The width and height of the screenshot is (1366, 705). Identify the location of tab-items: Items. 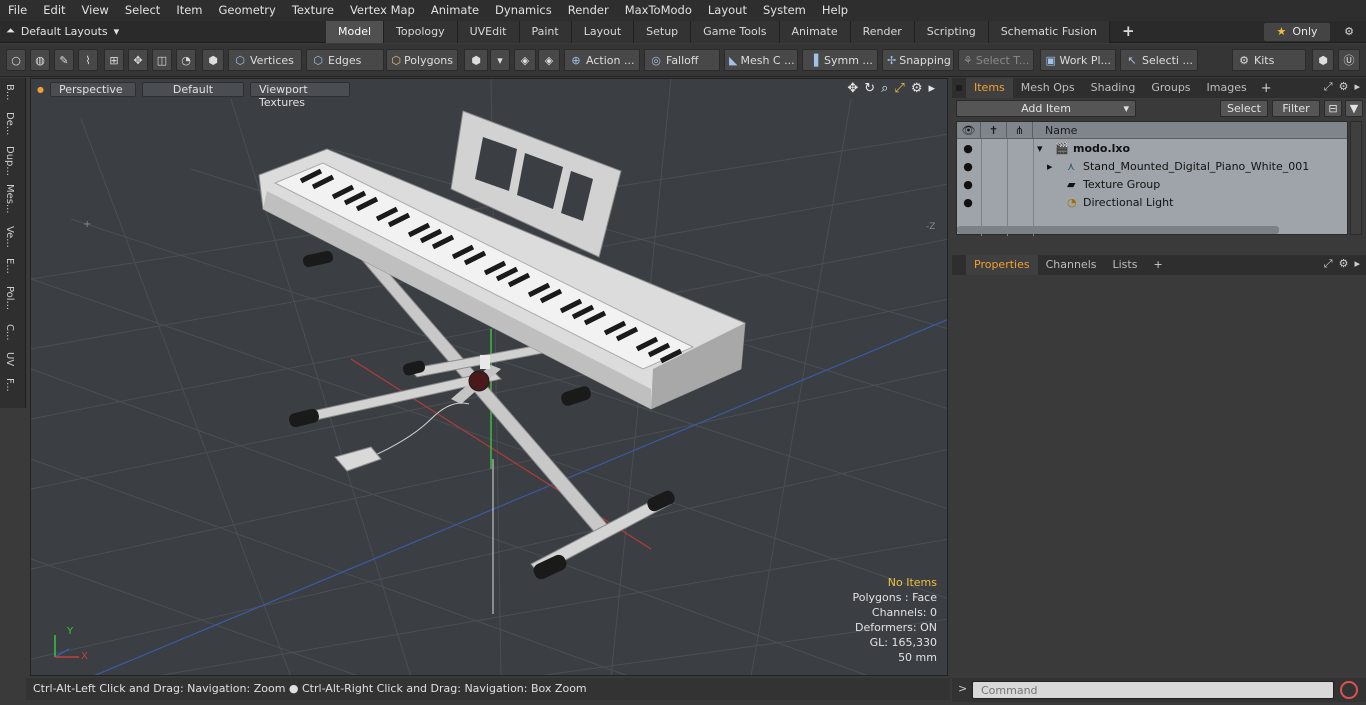
(989, 88).